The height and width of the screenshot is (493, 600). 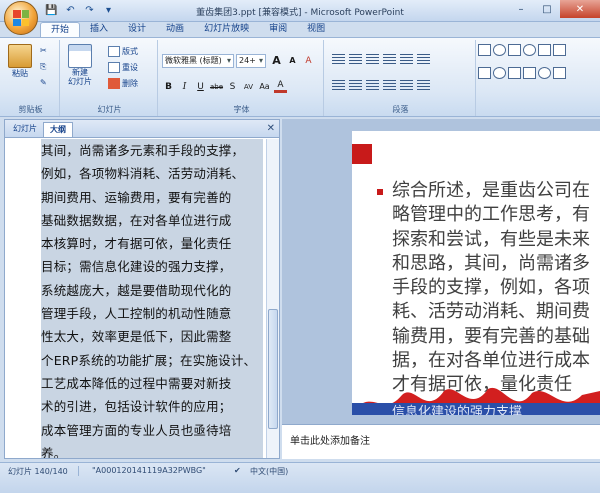 What do you see at coordinates (137, 30) in the screenshot?
I see `tab-design: 设计` at bounding box center [137, 30].